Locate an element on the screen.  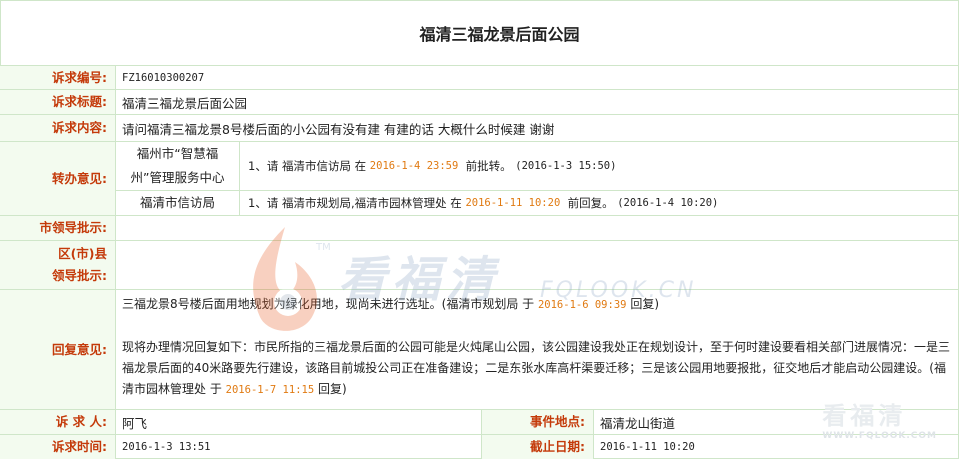
label-district-leader: 区(市)县 领导批示: is located at coordinates (58, 265).